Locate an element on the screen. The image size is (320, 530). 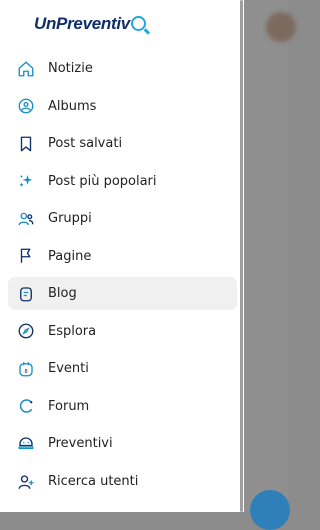
menu-label: Notizie is located at coordinates (70, 68).